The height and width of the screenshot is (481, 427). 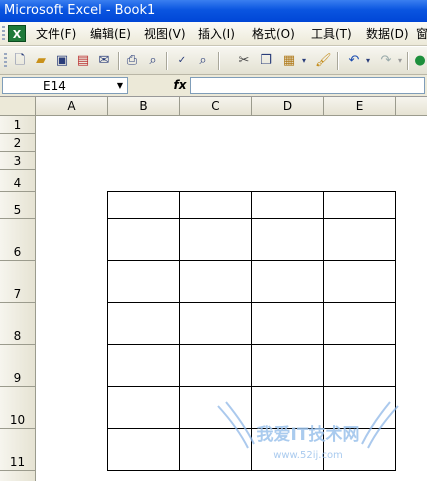 I want to click on cell-b11, so click(x=144, y=450).